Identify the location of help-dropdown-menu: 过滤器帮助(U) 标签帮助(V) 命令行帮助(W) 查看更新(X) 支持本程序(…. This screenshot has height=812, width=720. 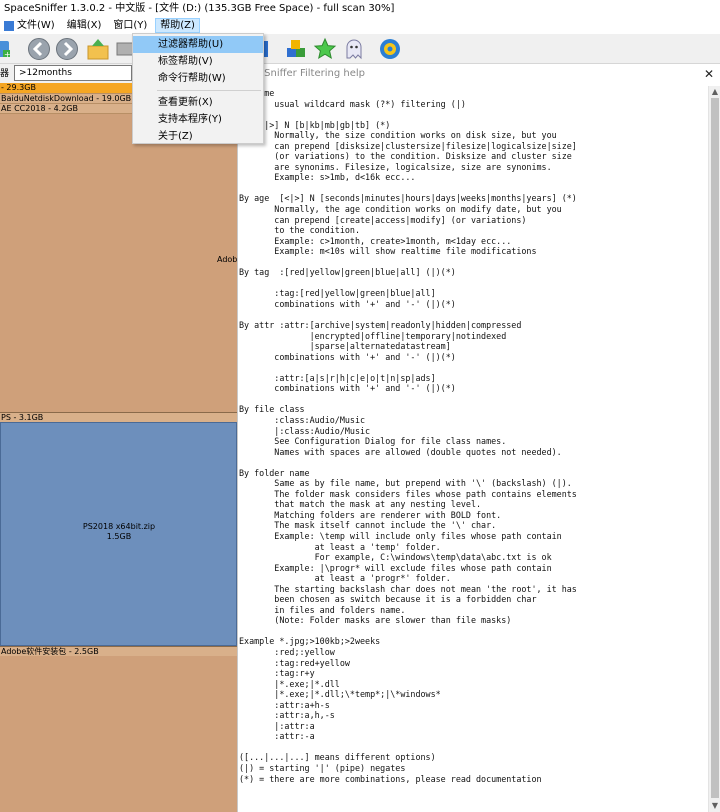
(198, 88).